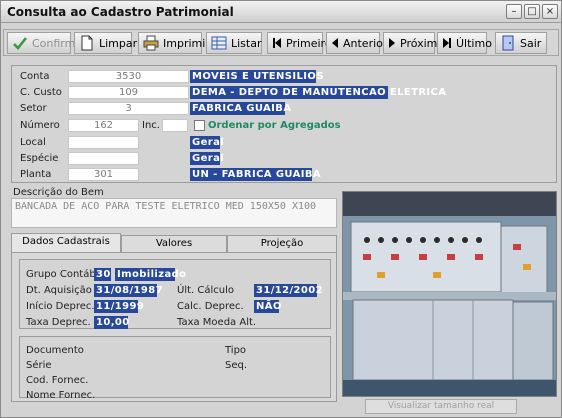  What do you see at coordinates (288, 290) in the screenshot?
I see `ult-calculo-value: 31/12/2002` at bounding box center [288, 290].